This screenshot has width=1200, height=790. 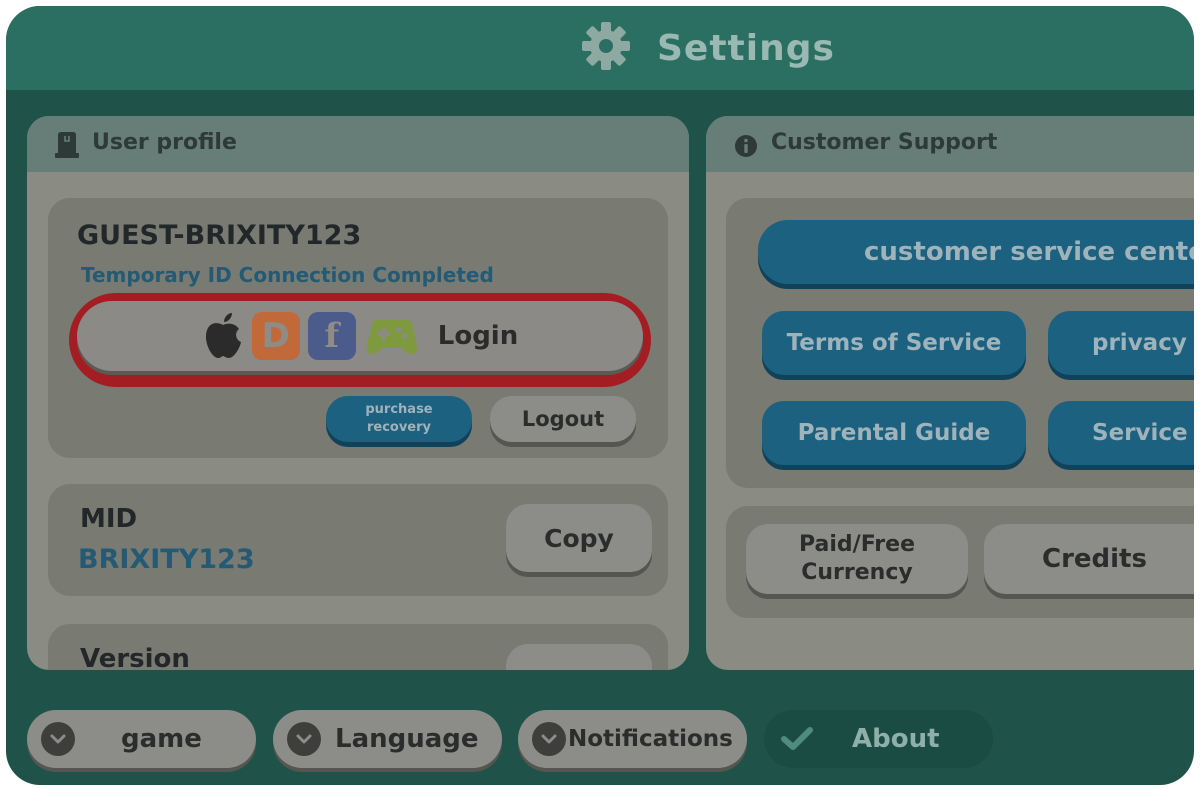 I want to click on mid-card: MID BRIXITY123 Copy, so click(x=358, y=540).